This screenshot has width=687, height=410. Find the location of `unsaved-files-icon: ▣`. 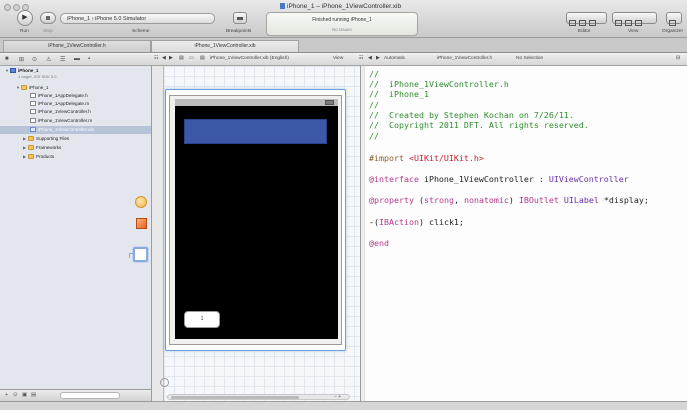

unsaved-files-icon: ▣ is located at coordinates (24, 395).